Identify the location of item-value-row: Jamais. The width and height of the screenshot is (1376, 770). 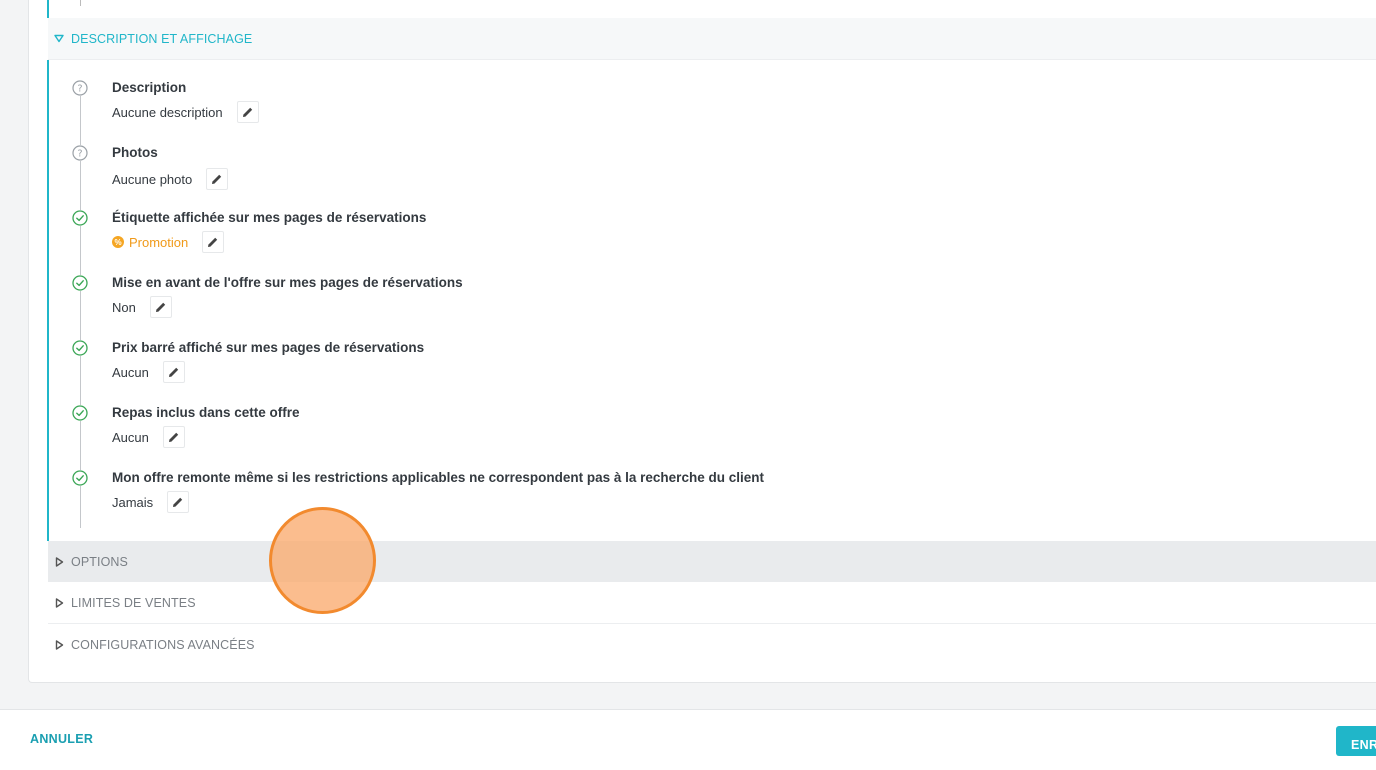
(151, 502).